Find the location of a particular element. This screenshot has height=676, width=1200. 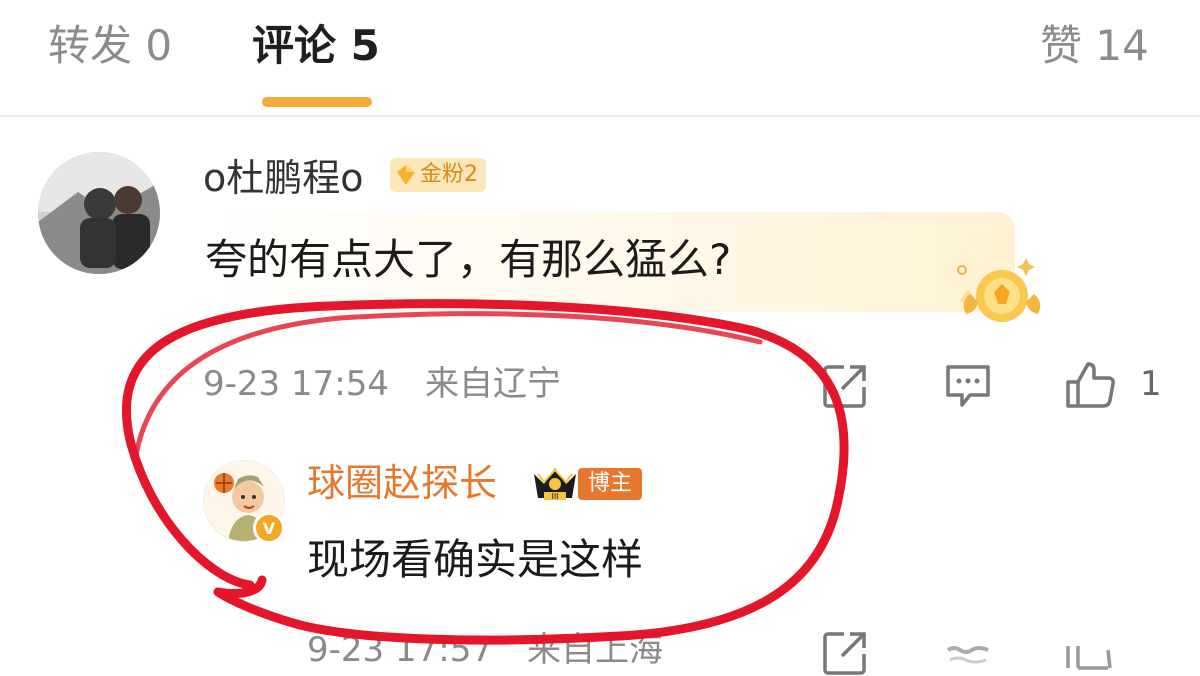

reply-share-icon is located at coordinates (845, 653).